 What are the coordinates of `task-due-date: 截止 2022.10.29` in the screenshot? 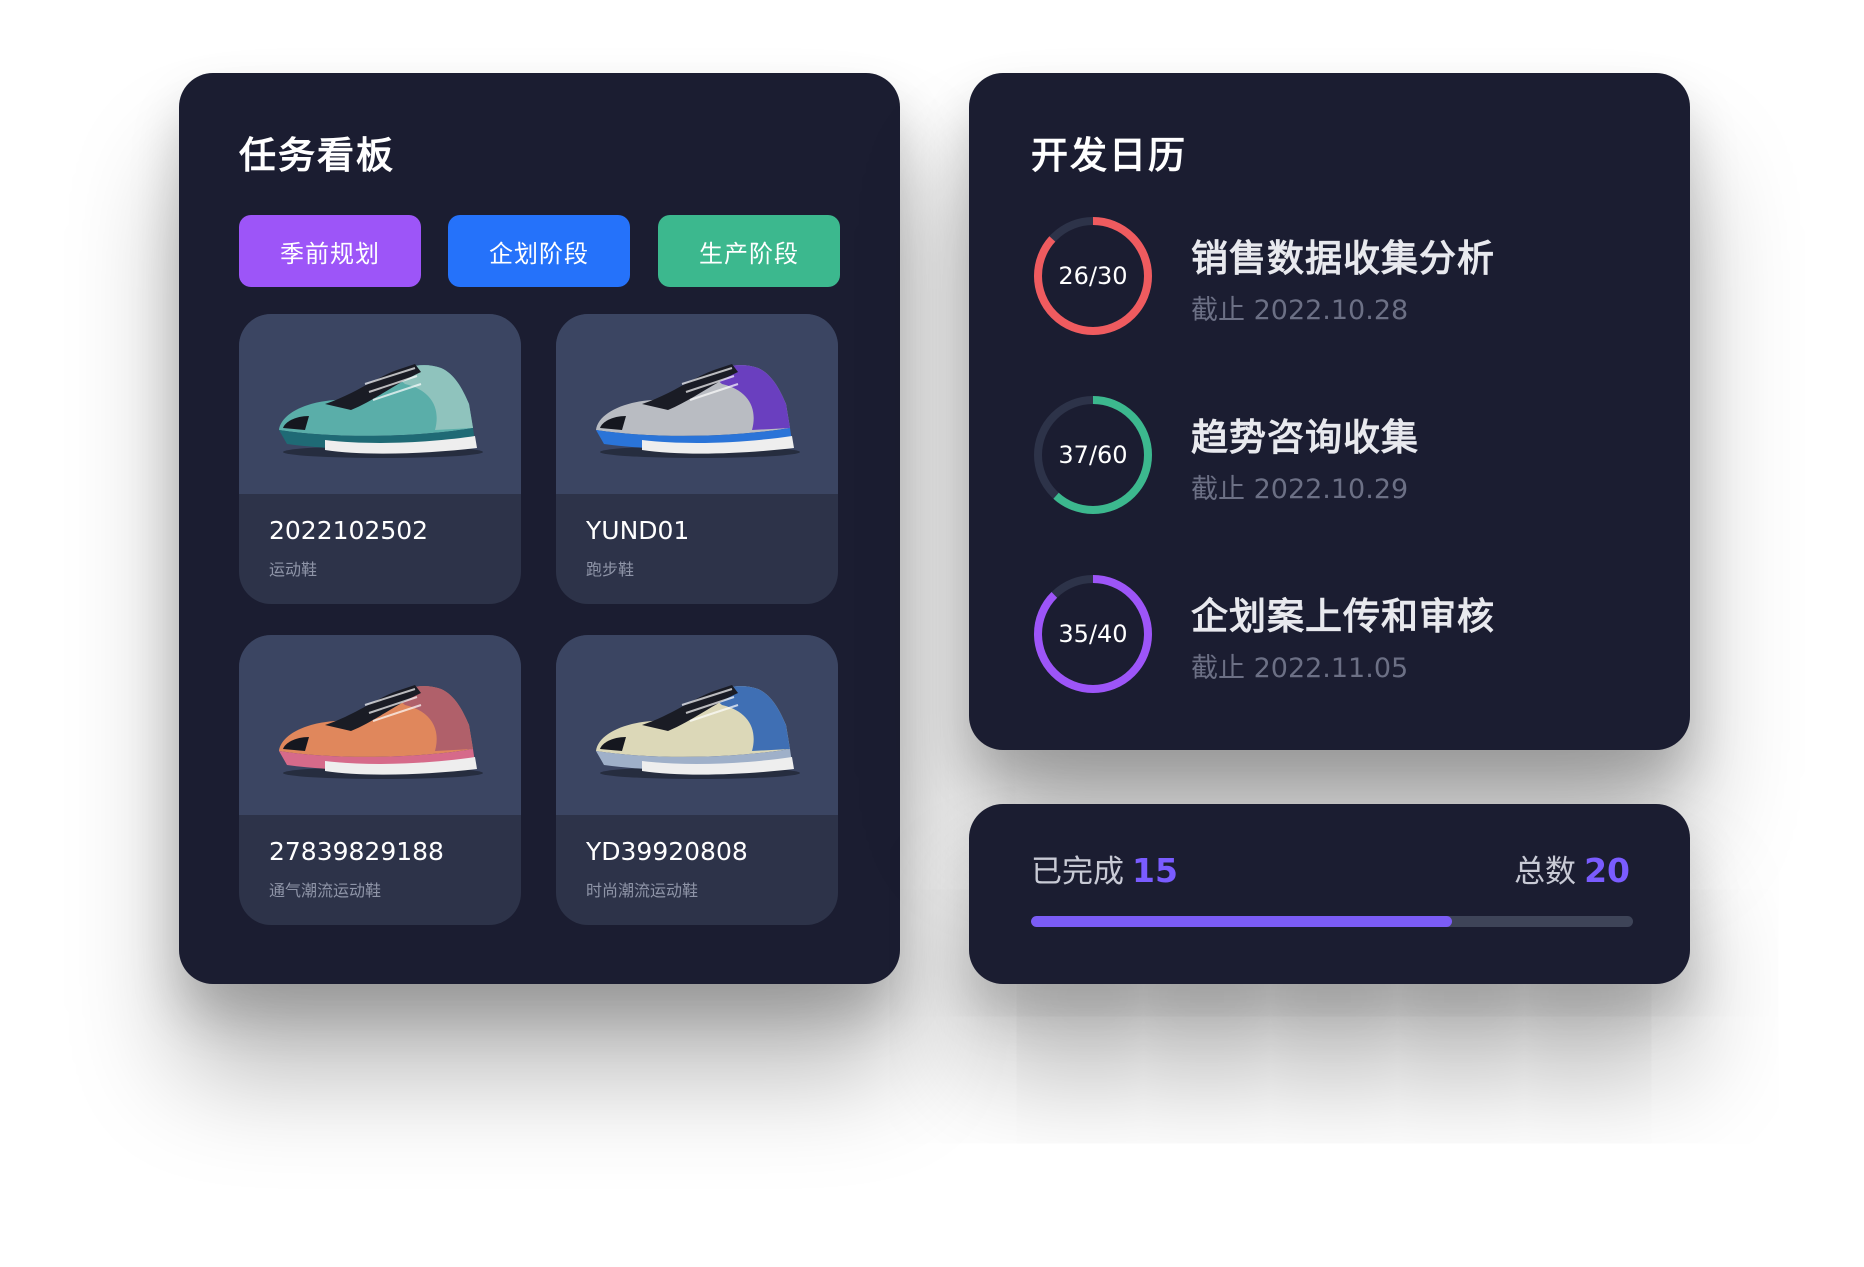 It's located at (1300, 489).